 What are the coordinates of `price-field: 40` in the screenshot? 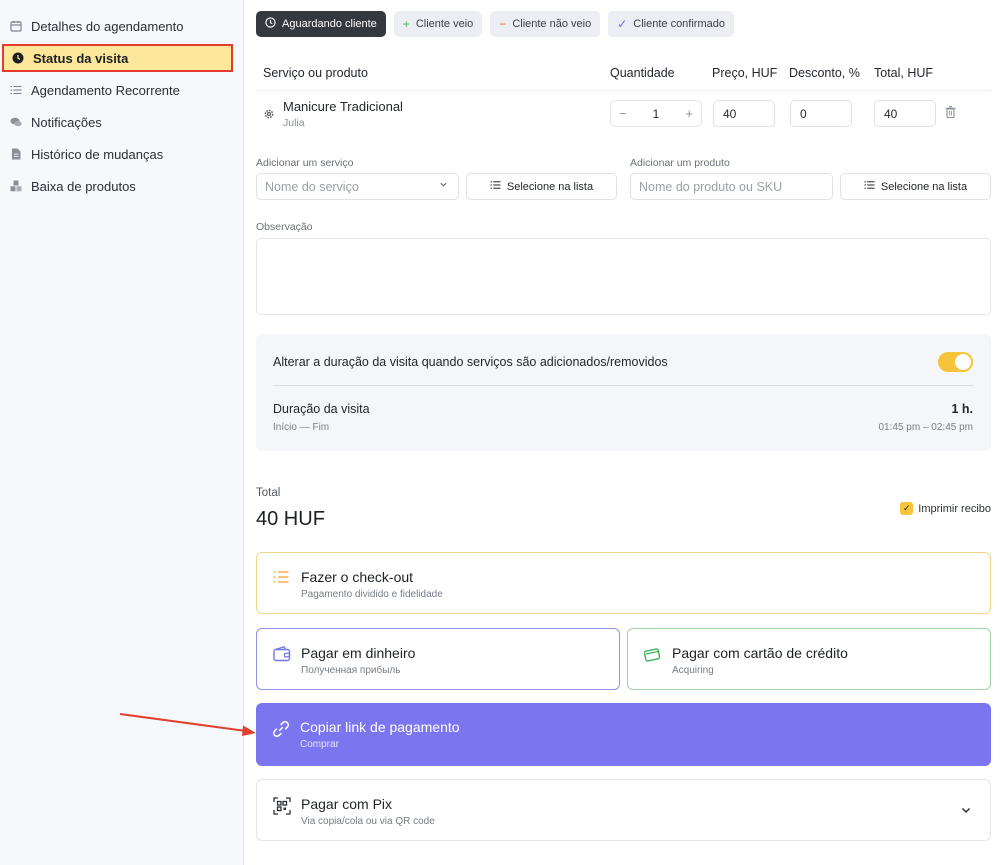 It's located at (744, 113).